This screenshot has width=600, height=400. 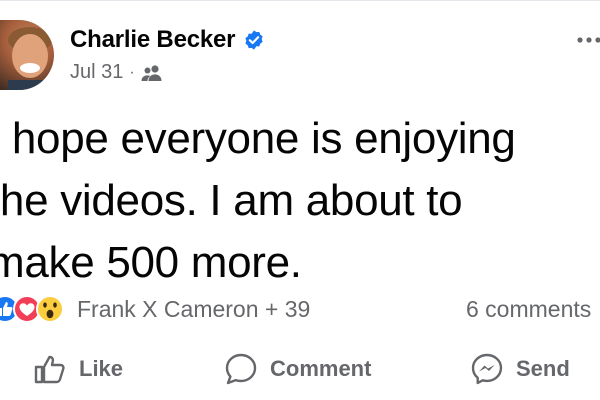 I want to click on verified-badge-icon, so click(x=254, y=40).